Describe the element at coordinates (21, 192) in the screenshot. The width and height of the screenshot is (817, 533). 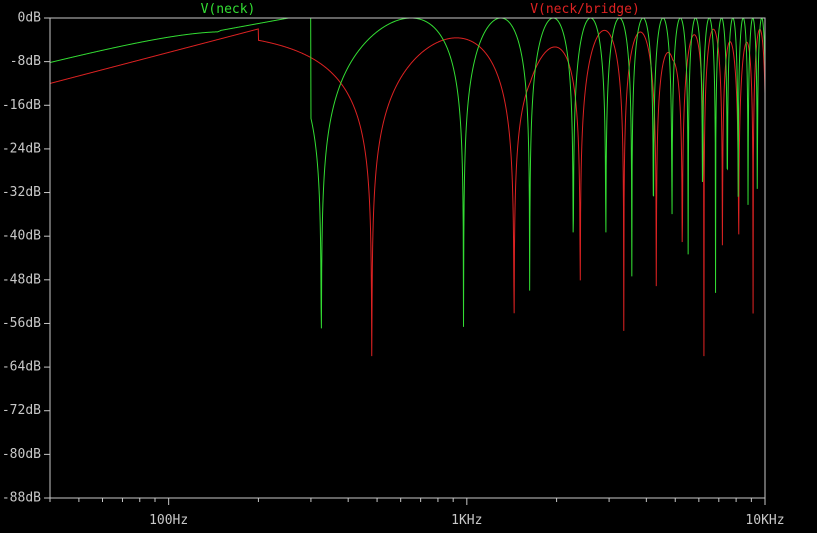
I see `y-tick-label: -32dB` at that location.